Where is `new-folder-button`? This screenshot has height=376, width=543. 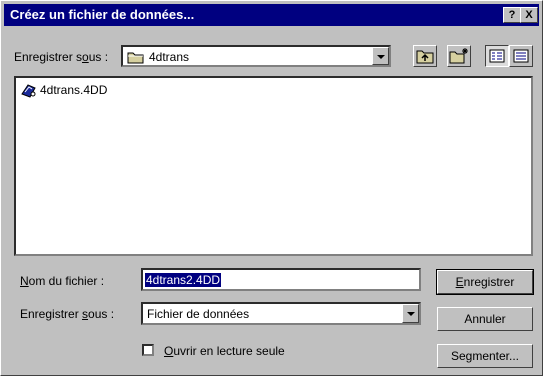 new-folder-button is located at coordinates (459, 56).